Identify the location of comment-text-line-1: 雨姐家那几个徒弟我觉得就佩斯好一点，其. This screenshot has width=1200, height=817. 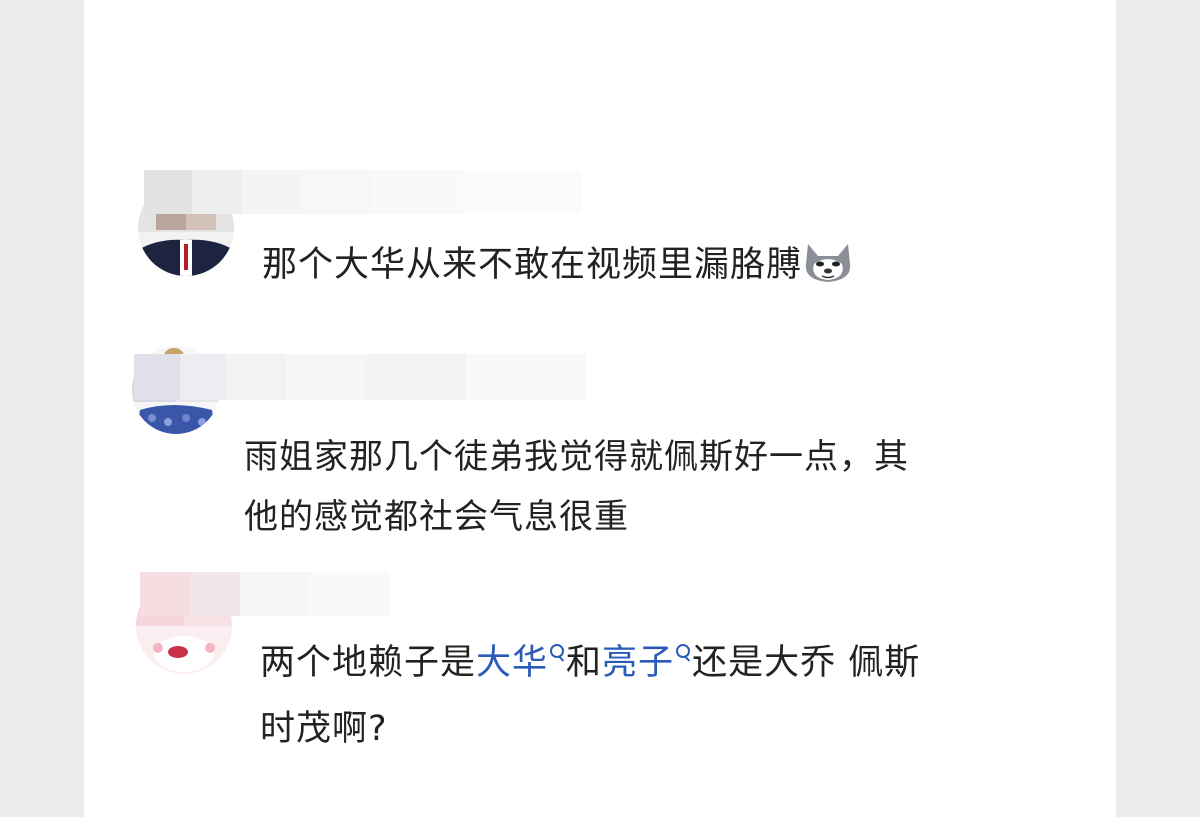
(576, 457).